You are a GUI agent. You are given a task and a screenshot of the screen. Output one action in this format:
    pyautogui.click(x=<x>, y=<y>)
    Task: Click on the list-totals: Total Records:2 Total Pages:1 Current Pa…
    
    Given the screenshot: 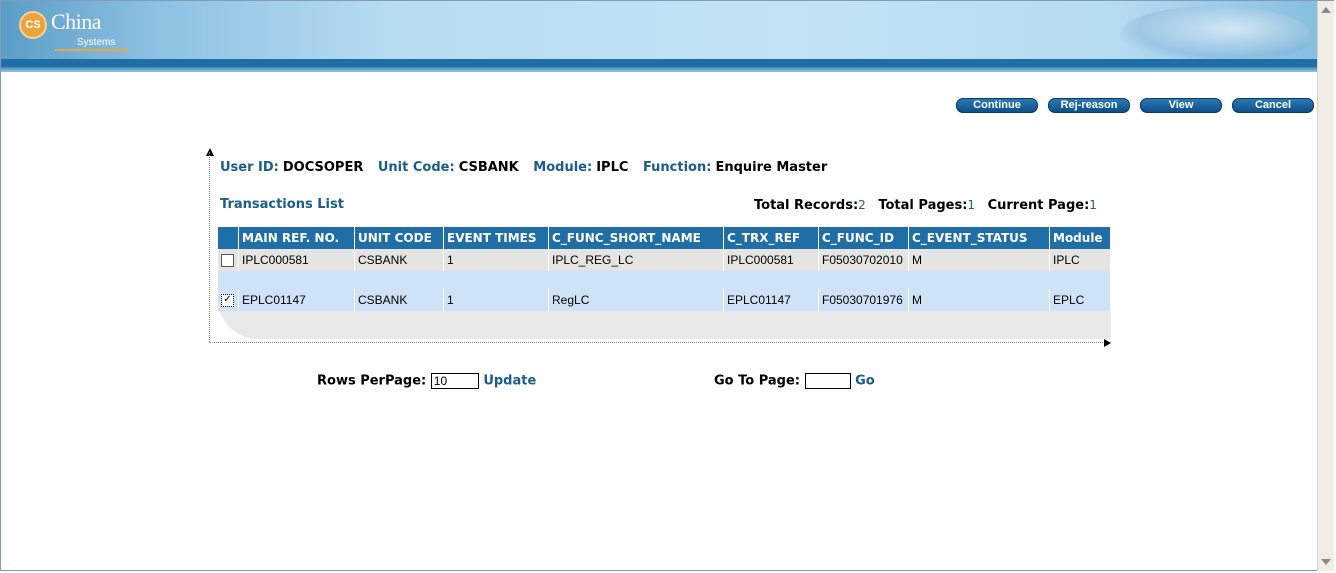 What is the action you would take?
    pyautogui.click(x=929, y=205)
    